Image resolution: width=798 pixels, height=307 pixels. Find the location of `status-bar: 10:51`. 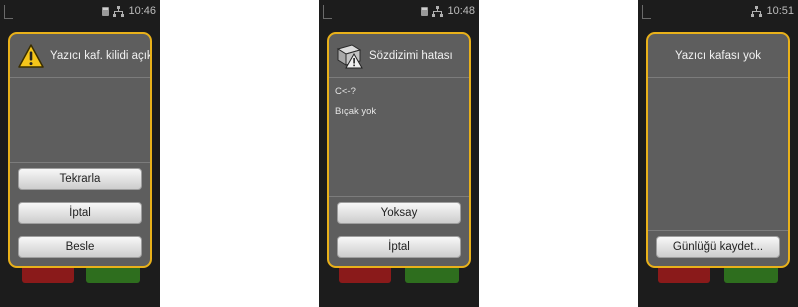

status-bar: 10:51 is located at coordinates (718, 11).